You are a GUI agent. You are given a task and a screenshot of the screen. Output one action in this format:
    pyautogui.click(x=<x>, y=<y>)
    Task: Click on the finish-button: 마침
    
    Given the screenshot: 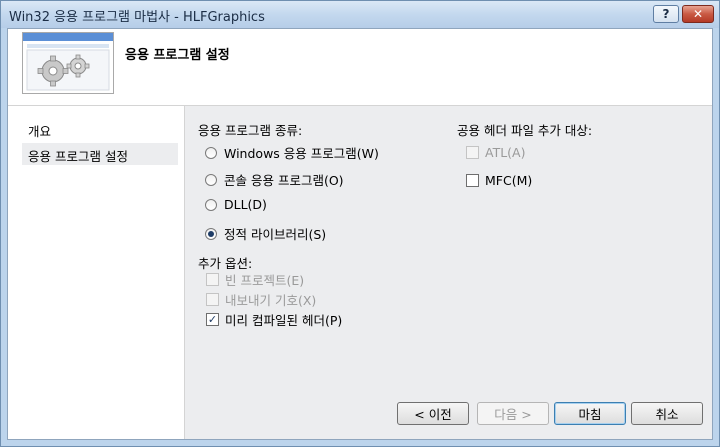 What is the action you would take?
    pyautogui.click(x=590, y=413)
    